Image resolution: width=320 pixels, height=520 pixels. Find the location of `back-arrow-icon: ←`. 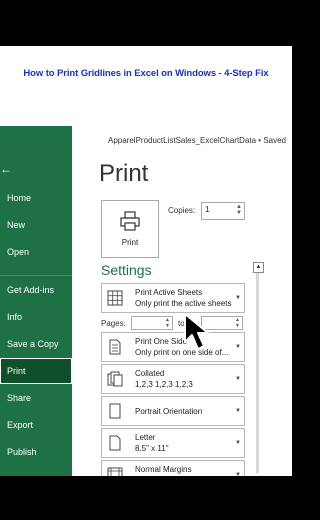

back-arrow-icon: ← is located at coordinates (6, 169).